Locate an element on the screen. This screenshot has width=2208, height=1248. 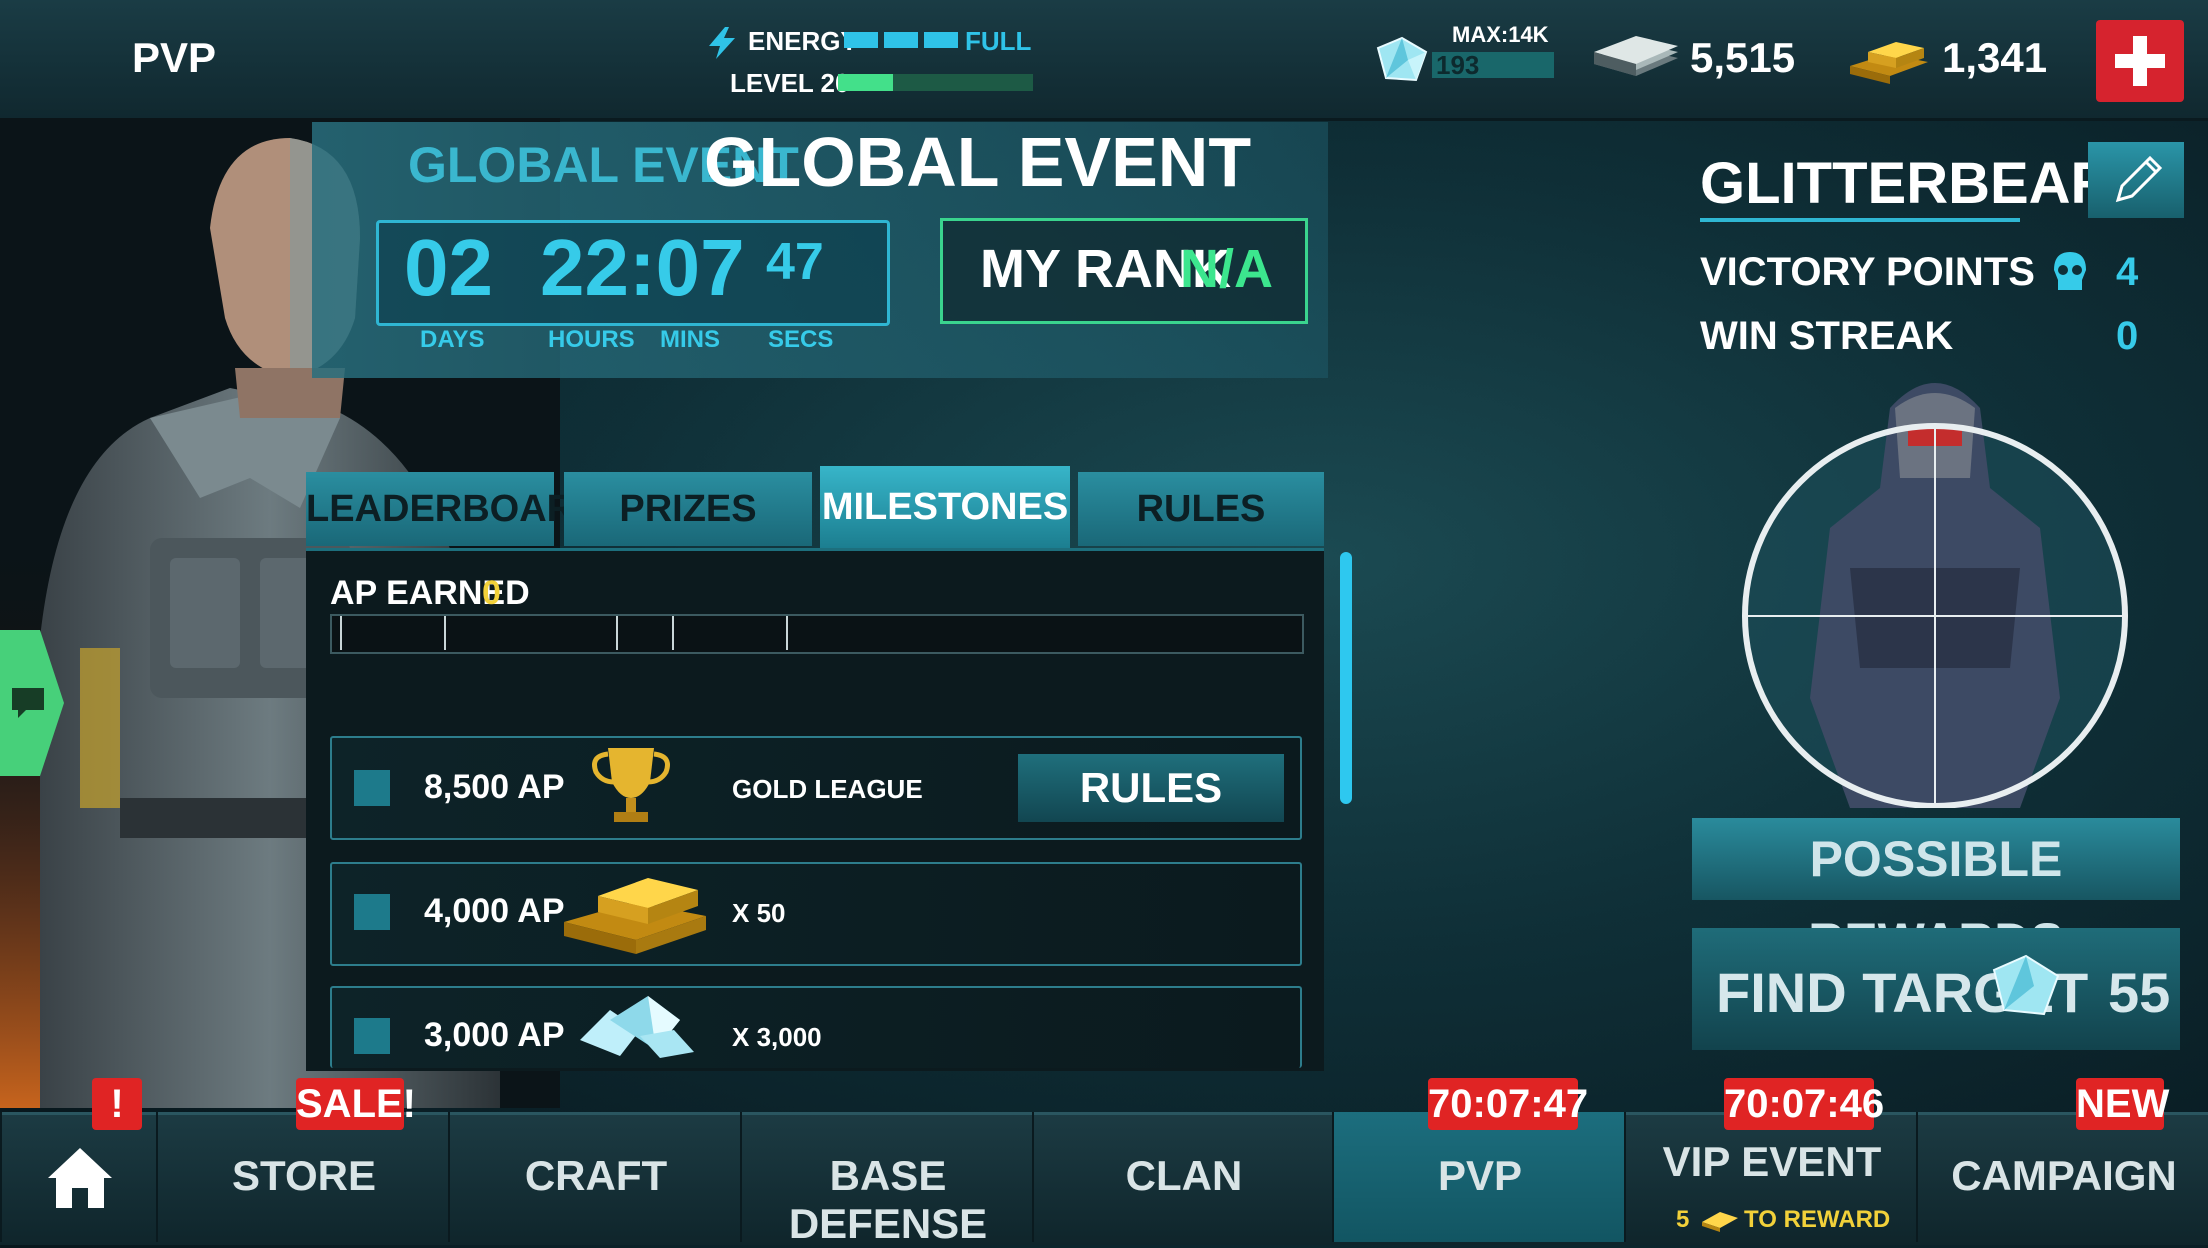
find-target-cost: 55 is located at coordinates (2139, 992).